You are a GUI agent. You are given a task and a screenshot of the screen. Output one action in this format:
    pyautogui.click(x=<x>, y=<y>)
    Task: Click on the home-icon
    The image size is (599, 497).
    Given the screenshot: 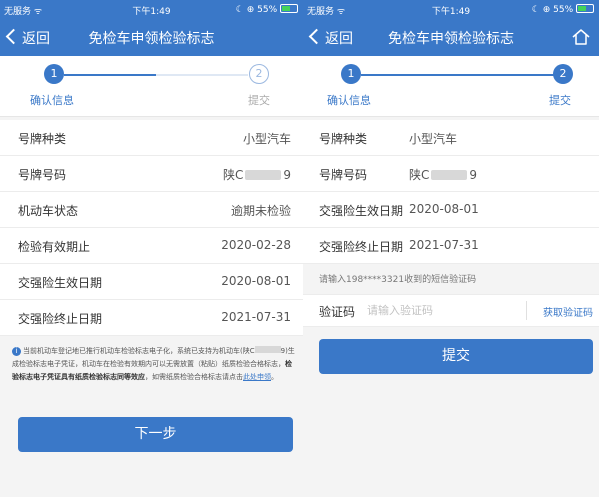 What is the action you would take?
    pyautogui.click(x=581, y=37)
    